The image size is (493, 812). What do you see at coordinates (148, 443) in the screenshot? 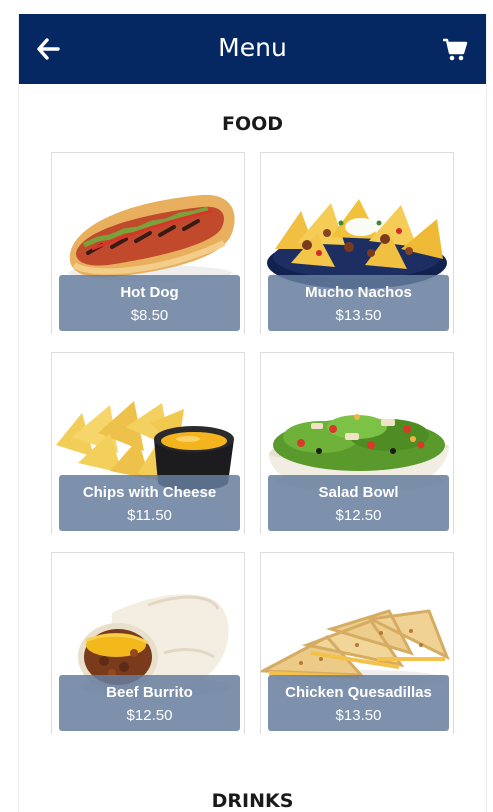
I see `menu-item-chips-with-cheese: Chips with Cheese $11.50` at bounding box center [148, 443].